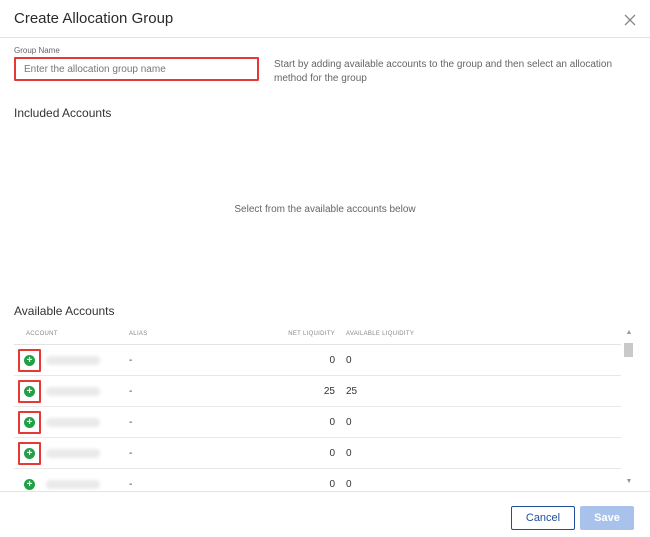 The width and height of the screenshot is (650, 537). I want to click on table-scrollbar: ▲ ▼, so click(629, 407).